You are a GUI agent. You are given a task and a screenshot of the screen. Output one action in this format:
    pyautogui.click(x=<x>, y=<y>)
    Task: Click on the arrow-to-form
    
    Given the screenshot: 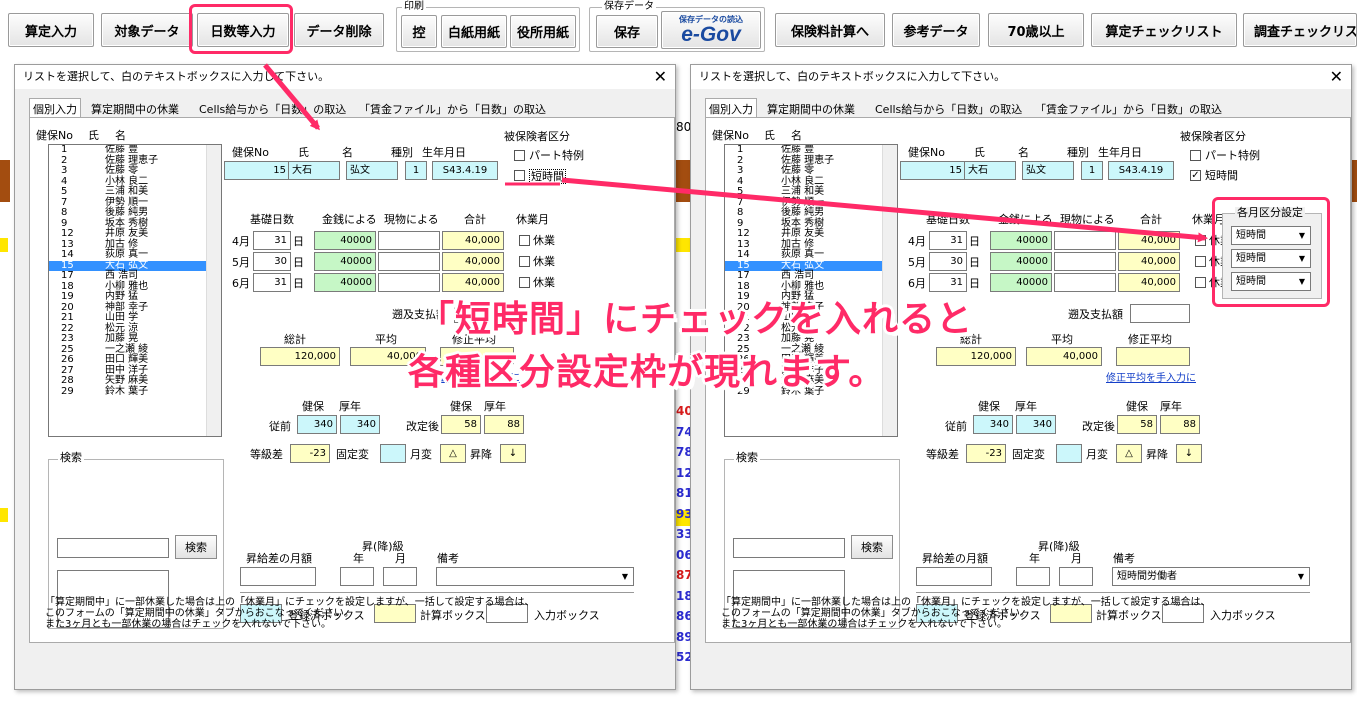 What is the action you would take?
    pyautogui.click(x=291, y=97)
    